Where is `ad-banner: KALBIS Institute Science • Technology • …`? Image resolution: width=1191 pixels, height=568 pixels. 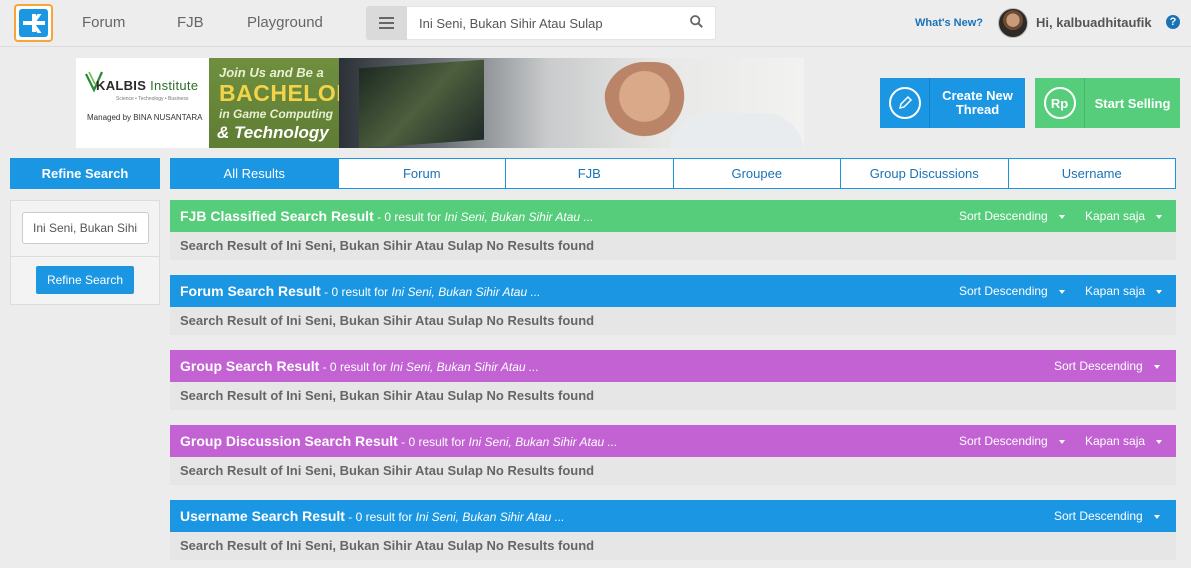 ad-banner: KALBIS Institute Science • Technology • … is located at coordinates (440, 103).